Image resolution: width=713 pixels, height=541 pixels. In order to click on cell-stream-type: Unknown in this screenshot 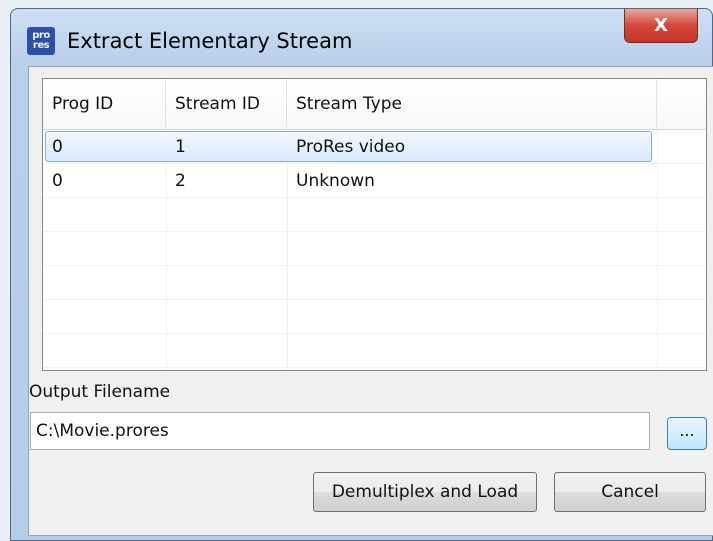, I will do `click(335, 181)`.